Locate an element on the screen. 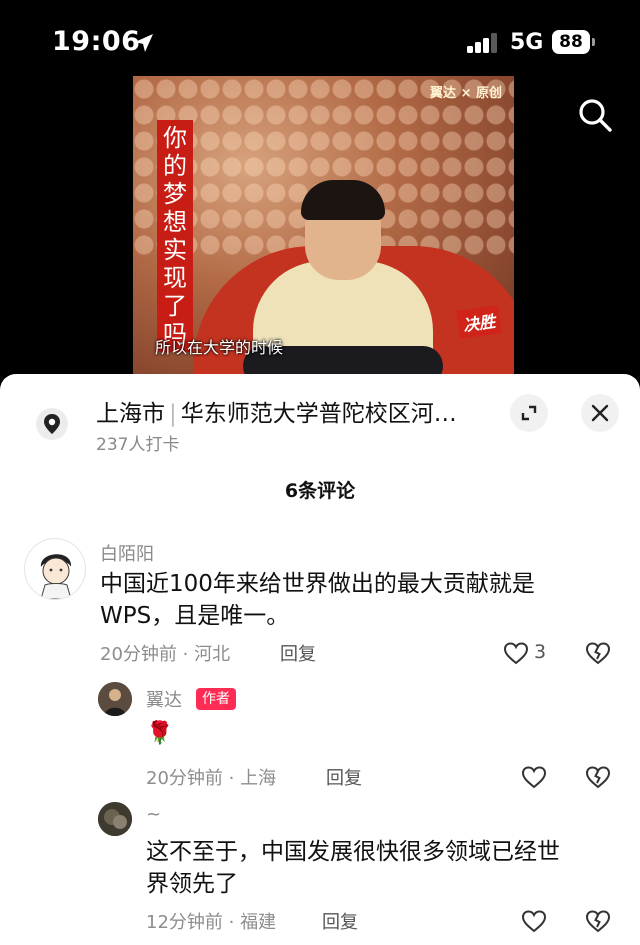 Image resolution: width=640 pixels, height=945 pixels. signal-icon is located at coordinates (483, 43).